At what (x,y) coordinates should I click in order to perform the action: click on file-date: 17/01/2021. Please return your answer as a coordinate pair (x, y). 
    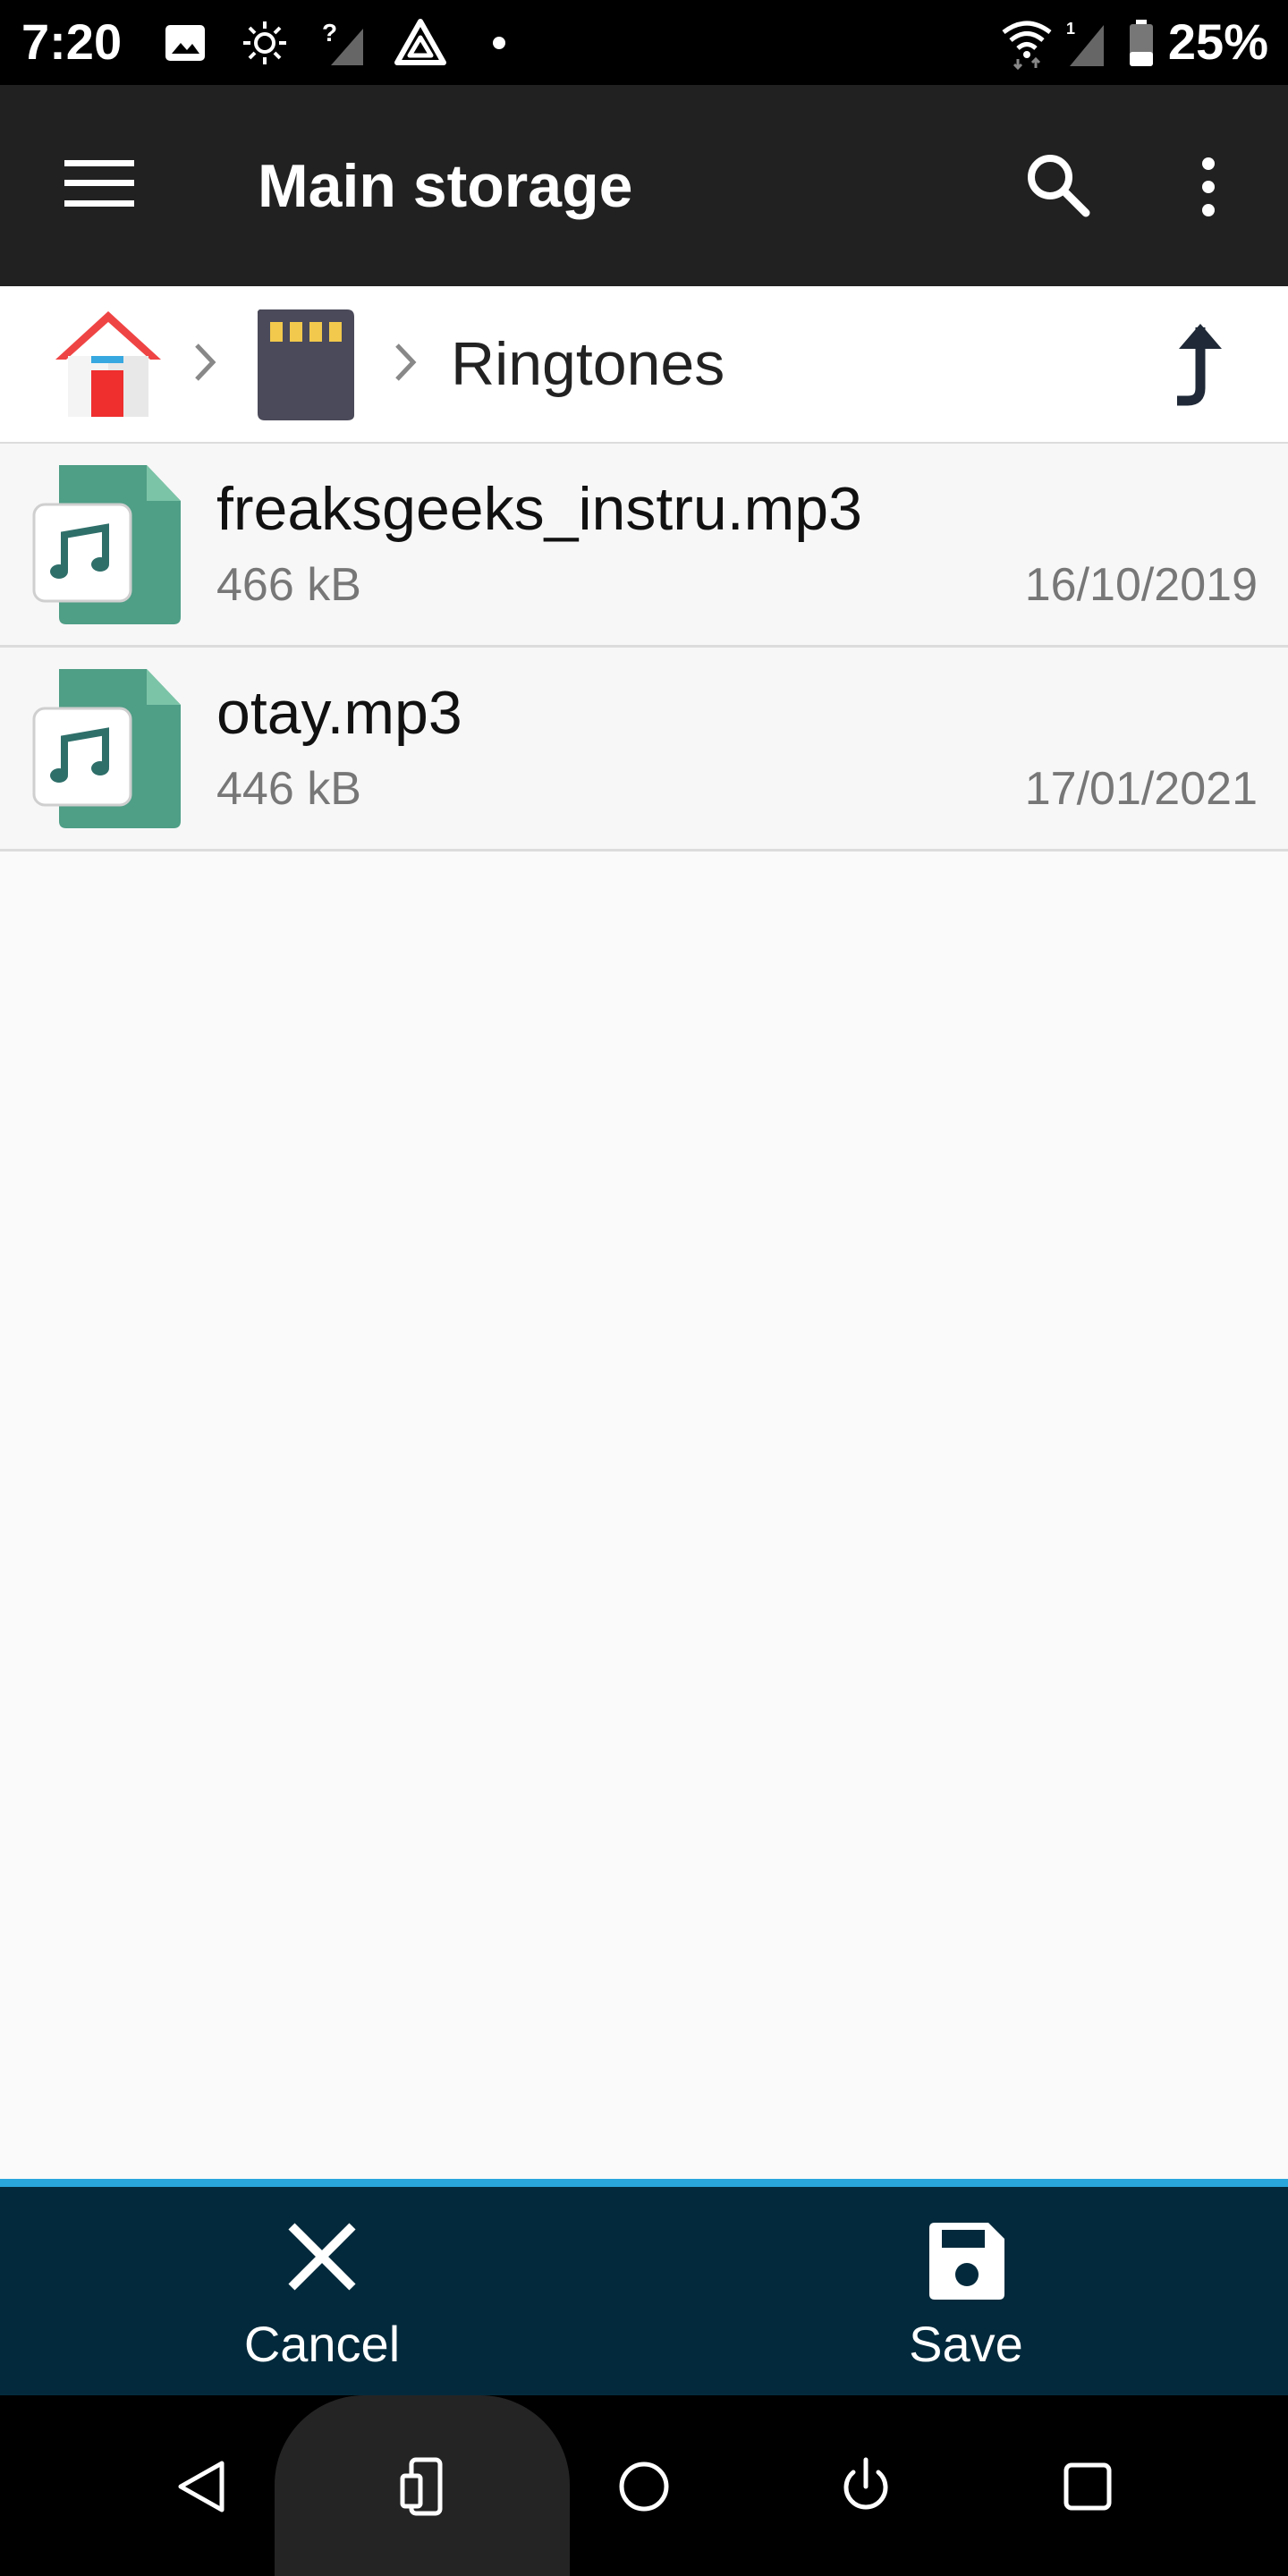
    Looking at the image, I should click on (1141, 789).